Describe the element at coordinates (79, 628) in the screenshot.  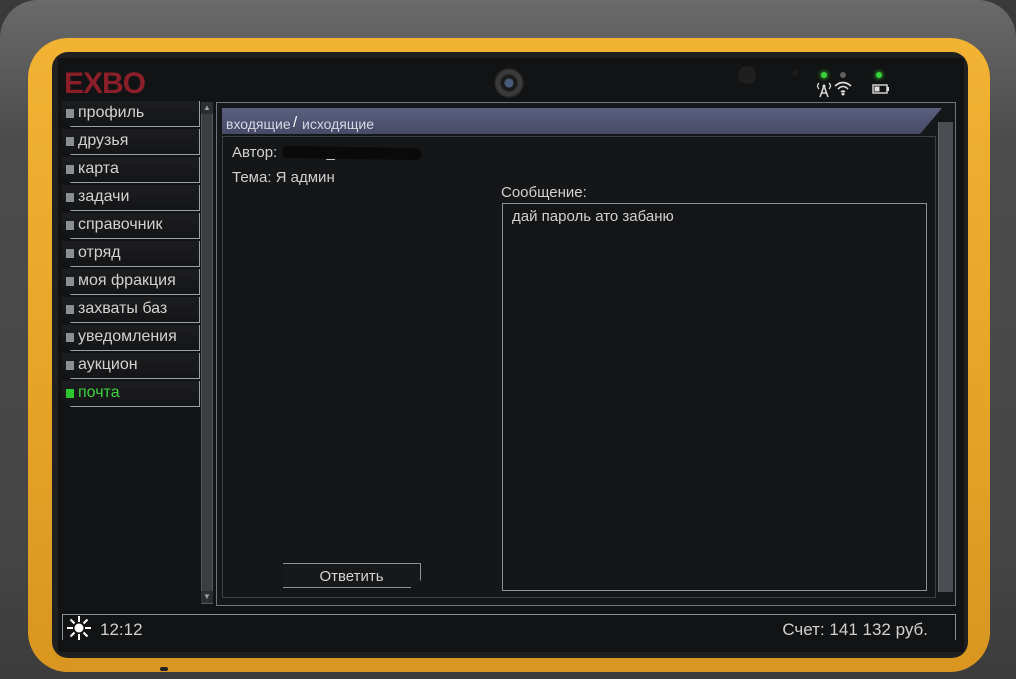
I see `sun-icon` at that location.